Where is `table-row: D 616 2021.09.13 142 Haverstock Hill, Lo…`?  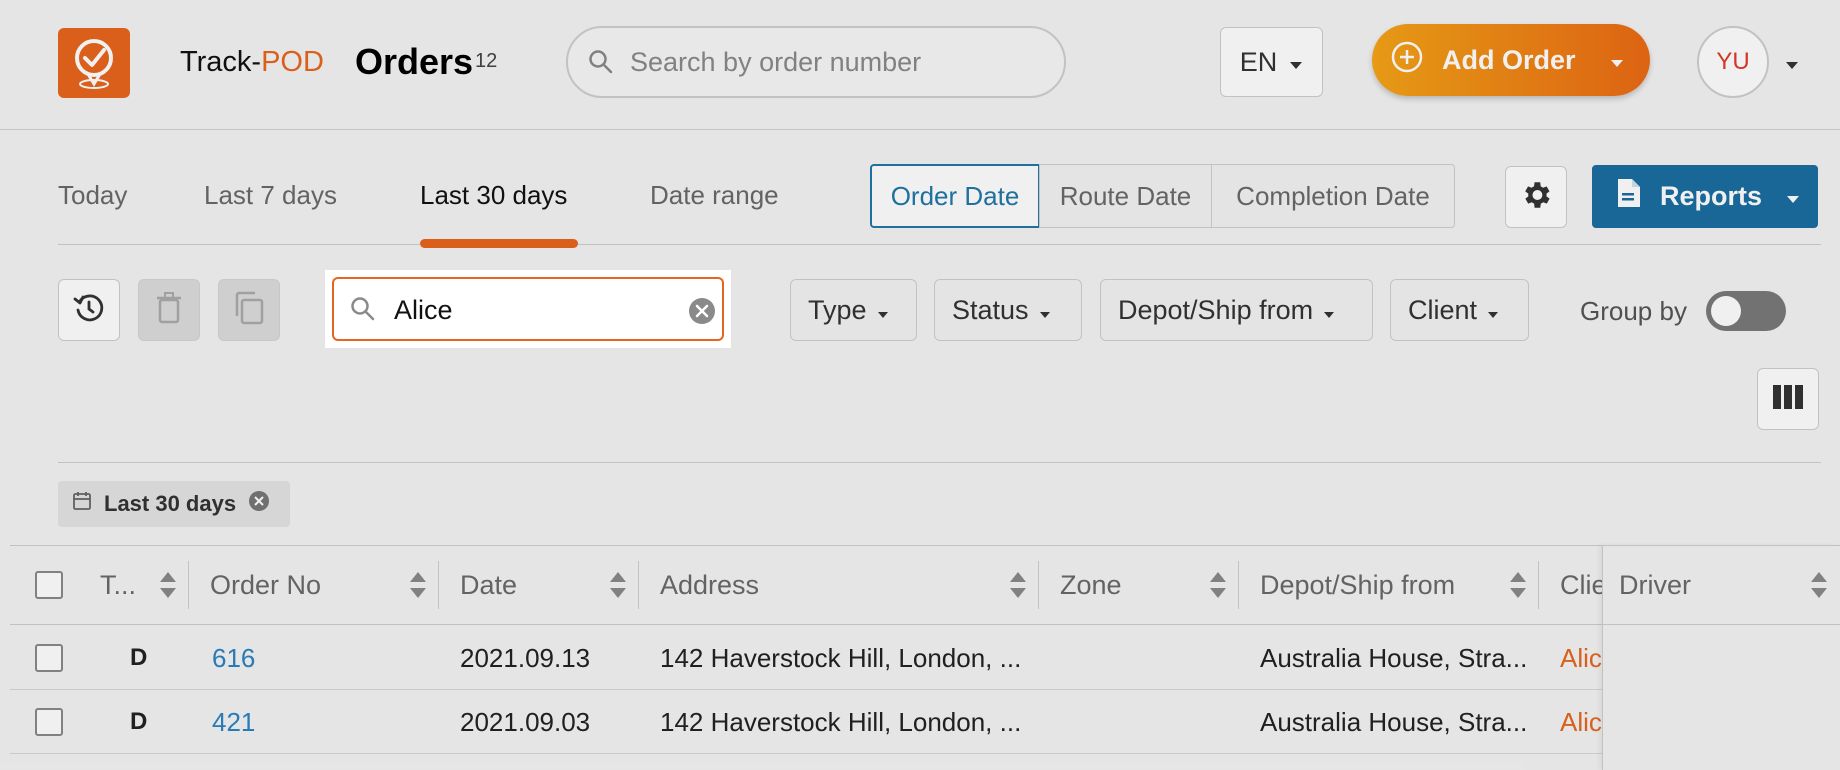 table-row: D 616 2021.09.13 142 Haverstock Hill, Lo… is located at coordinates (925, 658).